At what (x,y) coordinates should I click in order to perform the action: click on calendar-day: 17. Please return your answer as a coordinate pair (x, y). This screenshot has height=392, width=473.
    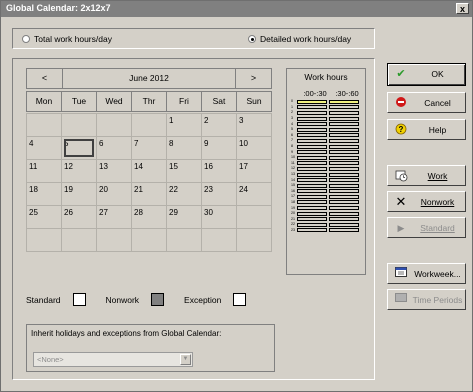
    Looking at the image, I should click on (254, 171).